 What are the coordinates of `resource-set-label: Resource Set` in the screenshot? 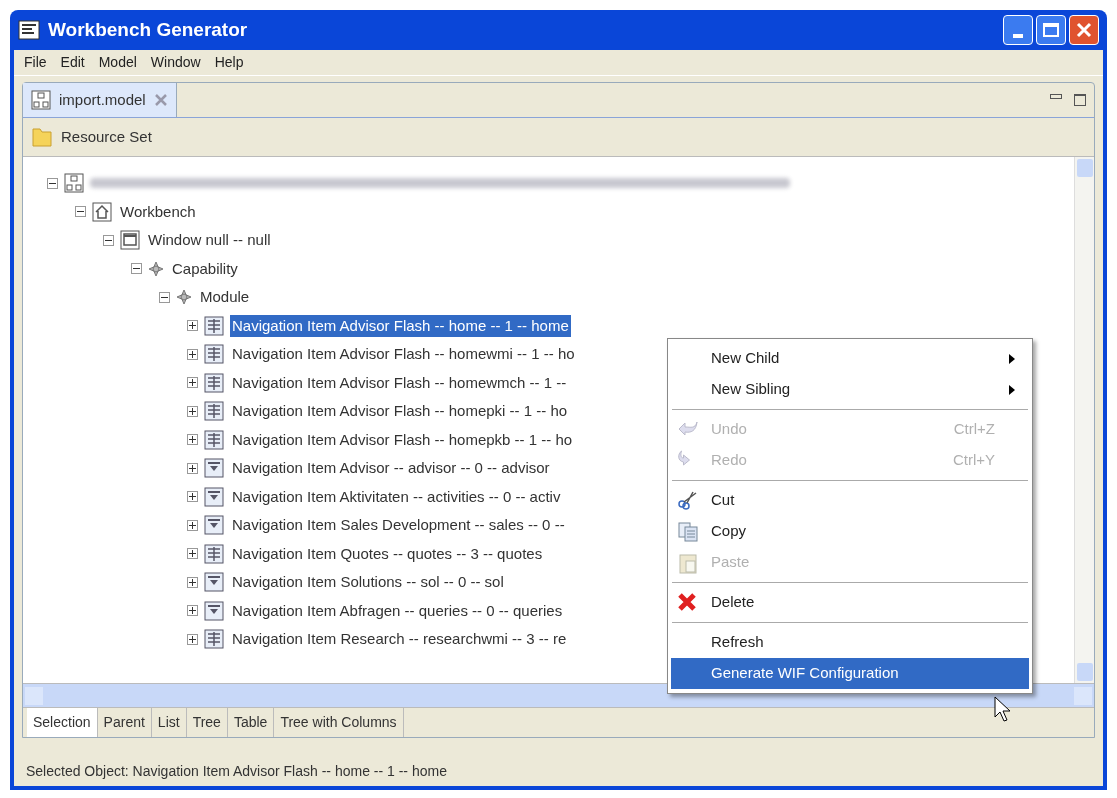 It's located at (106, 136).